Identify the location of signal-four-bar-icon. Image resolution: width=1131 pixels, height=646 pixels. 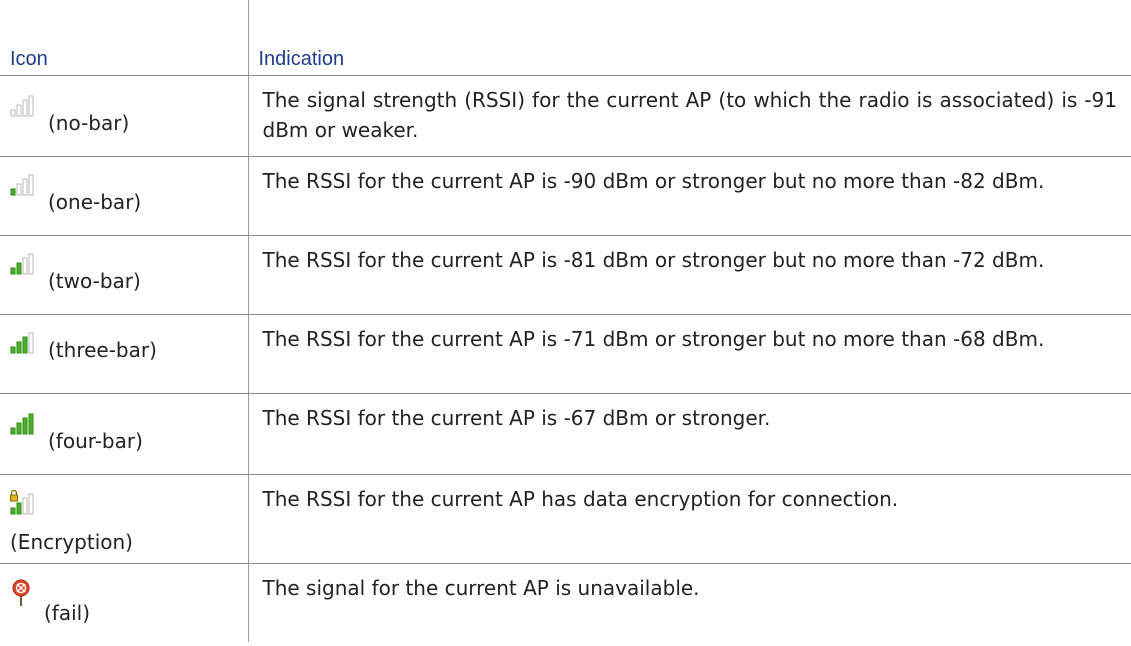
(22, 424).